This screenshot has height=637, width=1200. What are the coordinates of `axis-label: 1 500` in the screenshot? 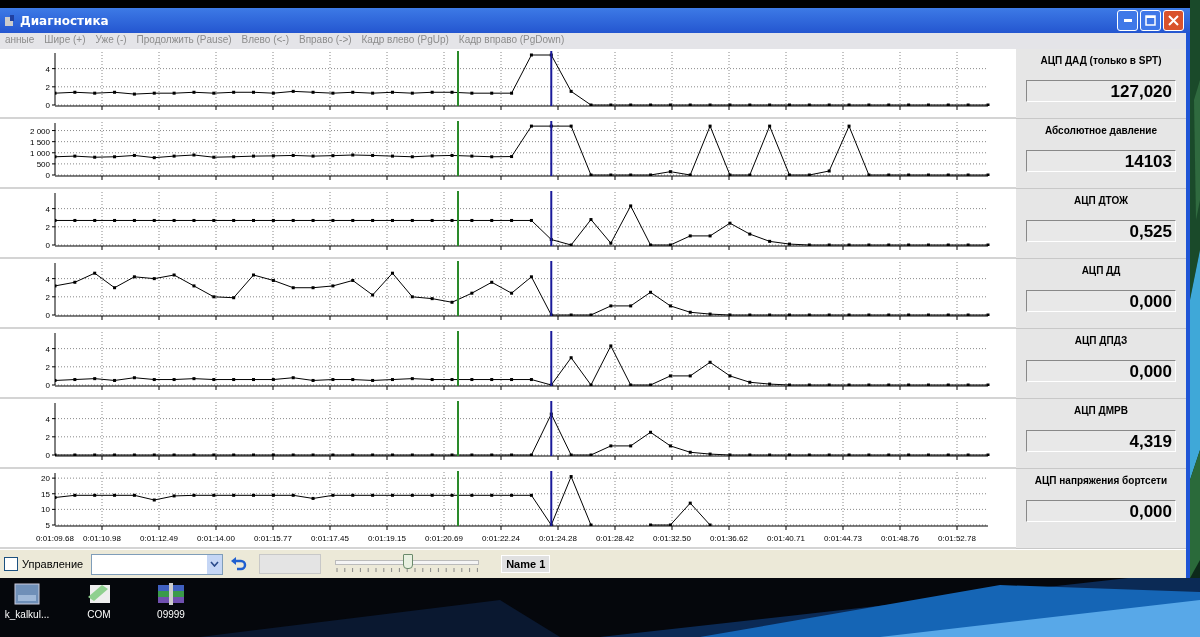 It's located at (39, 142).